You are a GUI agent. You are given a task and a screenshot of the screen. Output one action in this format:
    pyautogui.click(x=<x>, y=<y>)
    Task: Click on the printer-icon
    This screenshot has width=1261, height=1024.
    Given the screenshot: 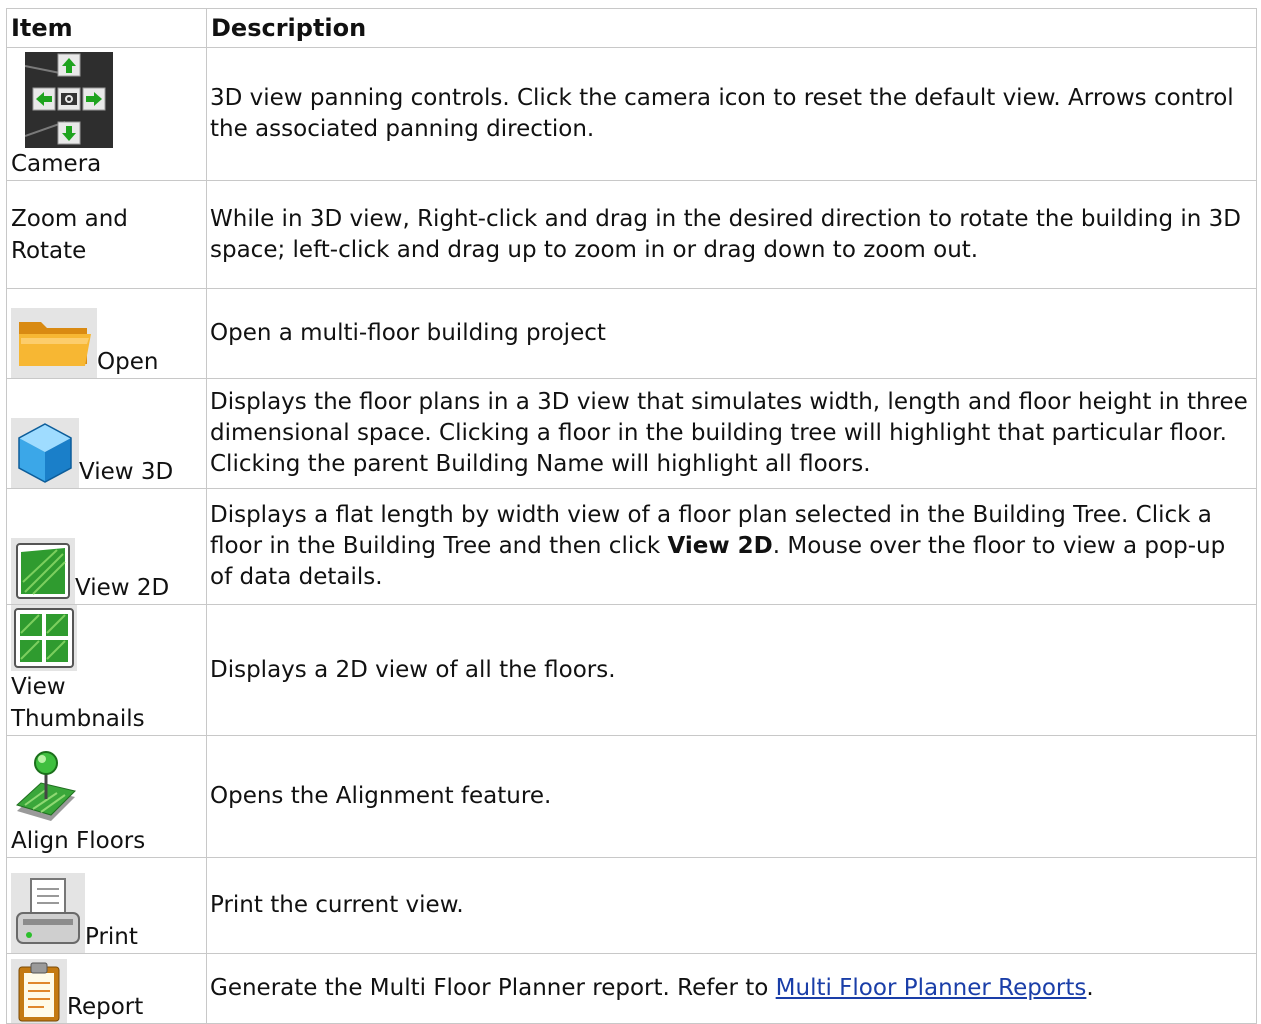 What is the action you would take?
    pyautogui.click(x=48, y=913)
    